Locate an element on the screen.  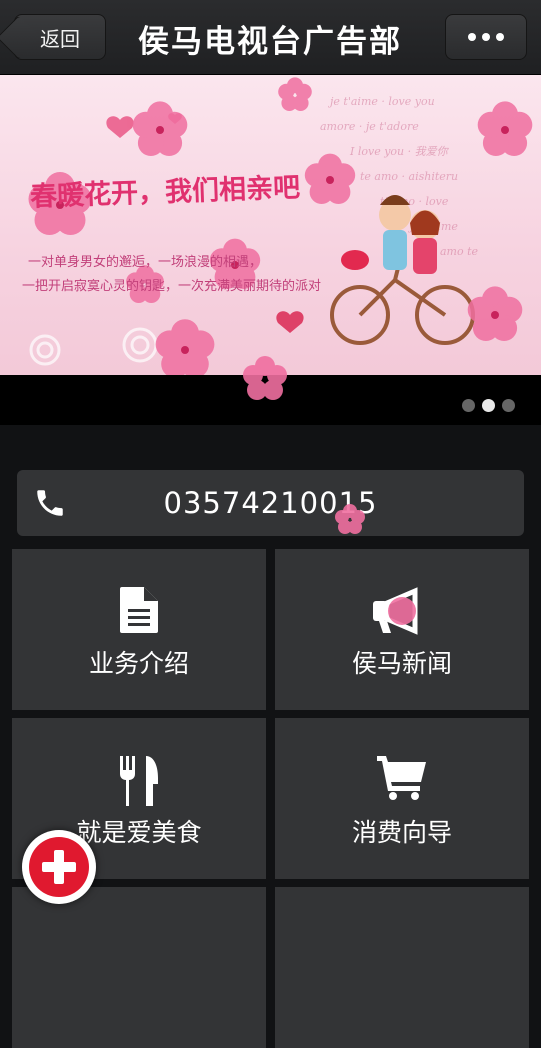
more-dots-icon is located at coordinates (472, 37).